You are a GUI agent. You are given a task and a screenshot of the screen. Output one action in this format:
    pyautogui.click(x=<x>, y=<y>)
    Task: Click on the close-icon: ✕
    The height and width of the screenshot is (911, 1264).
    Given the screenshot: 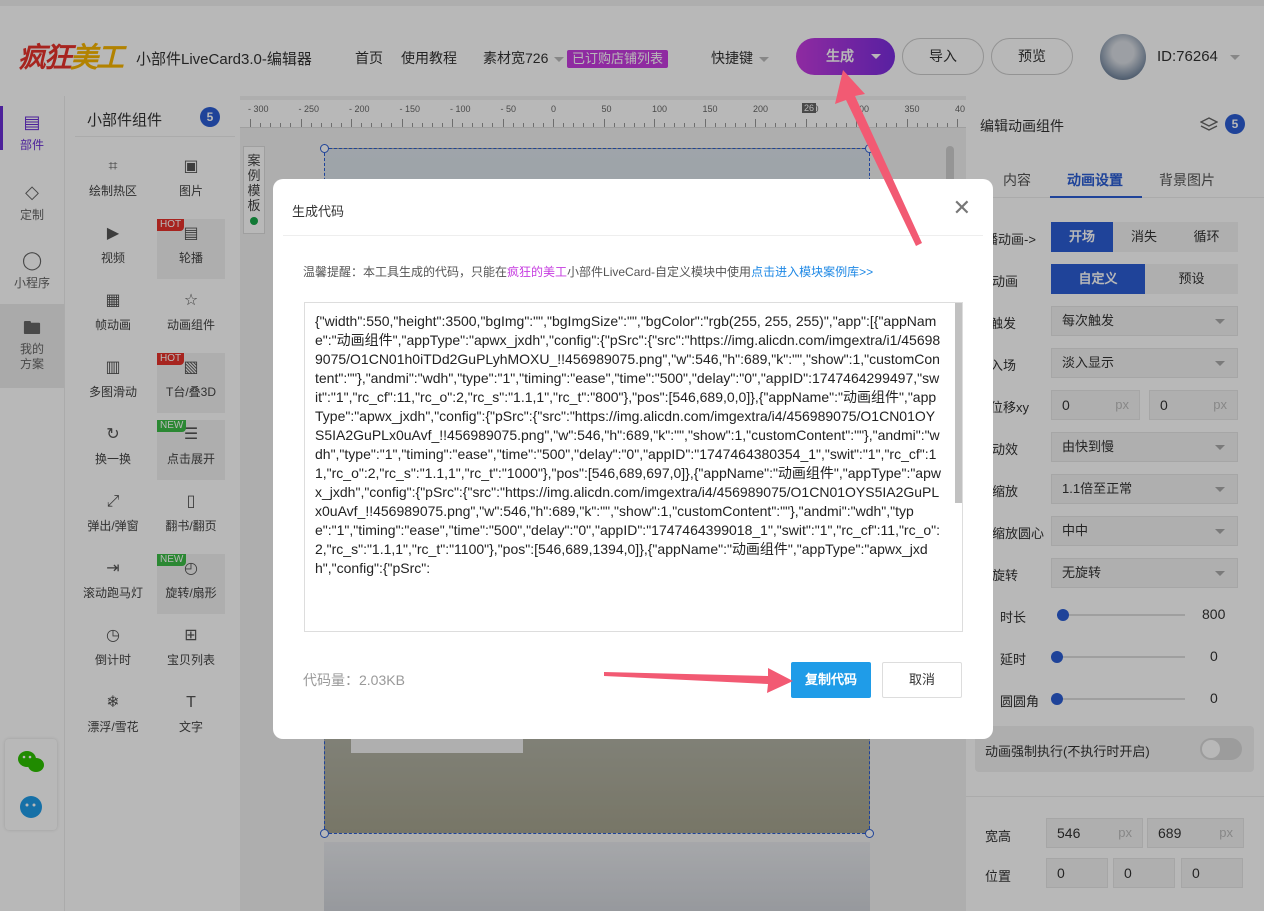 What is the action you would take?
    pyautogui.click(x=962, y=208)
    